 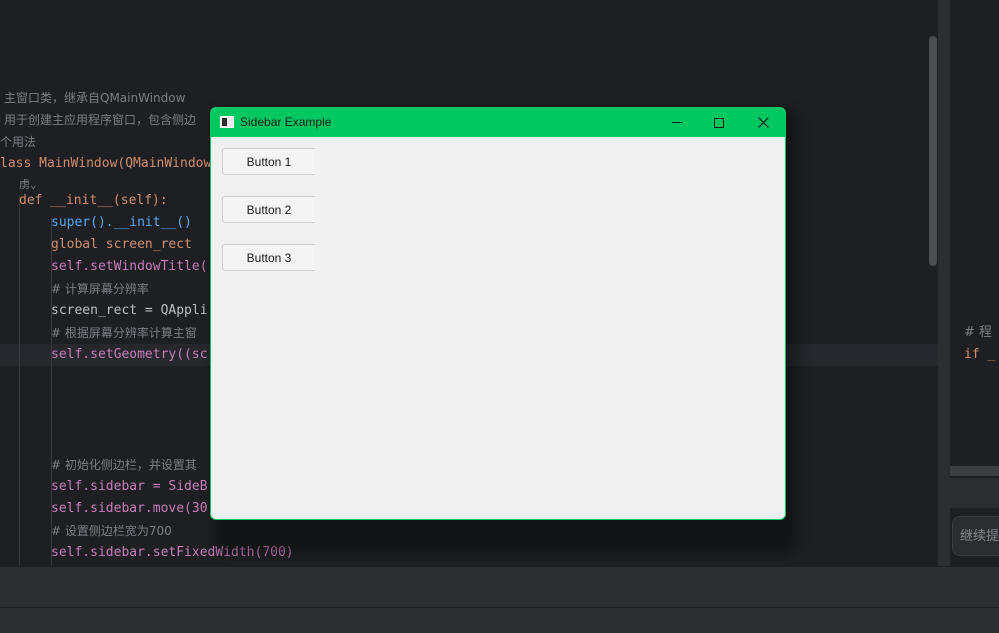 What do you see at coordinates (124, 333) in the screenshot?
I see `code-line: # 根据屏幕分辨率计算主窗` at bounding box center [124, 333].